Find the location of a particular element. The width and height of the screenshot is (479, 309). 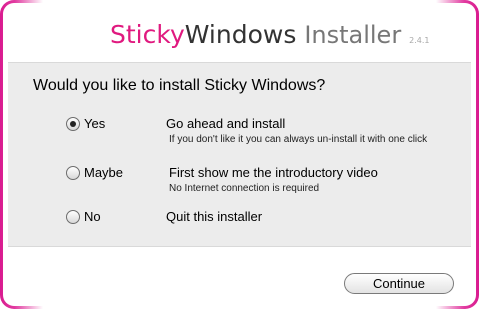

radio-yes is located at coordinates (73, 124).